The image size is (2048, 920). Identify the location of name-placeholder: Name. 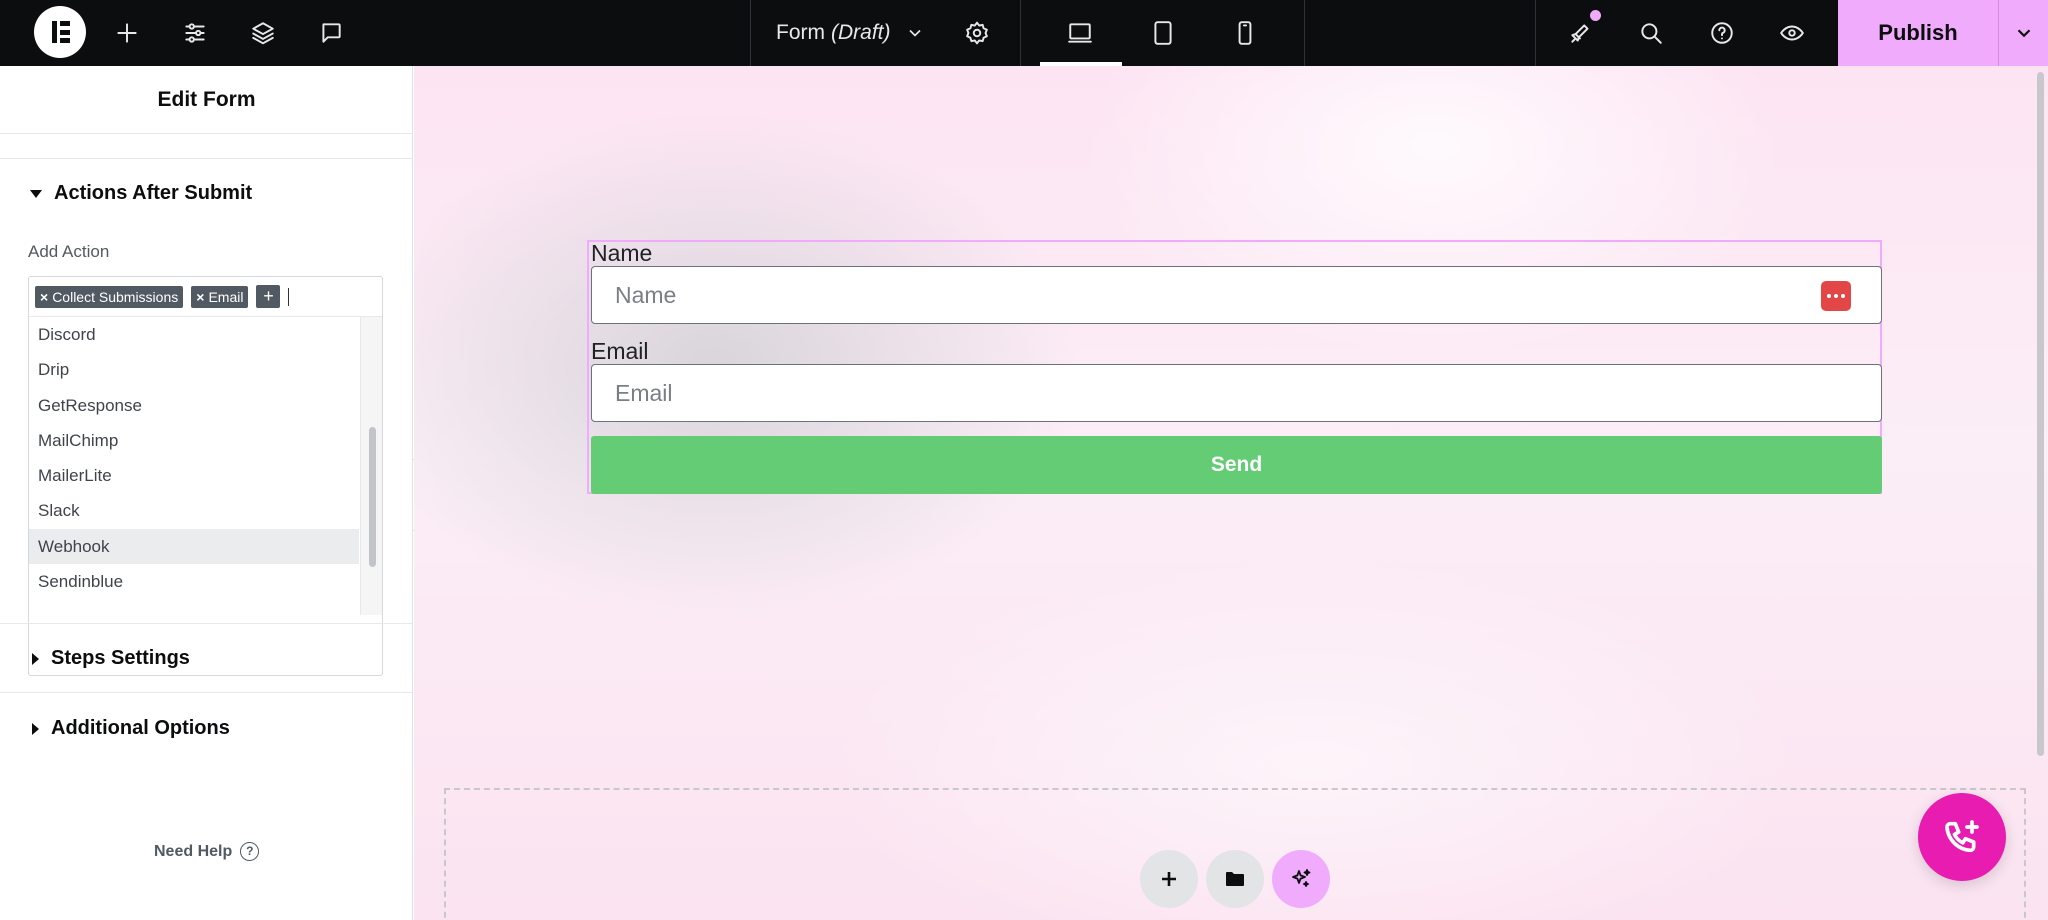
(646, 294).